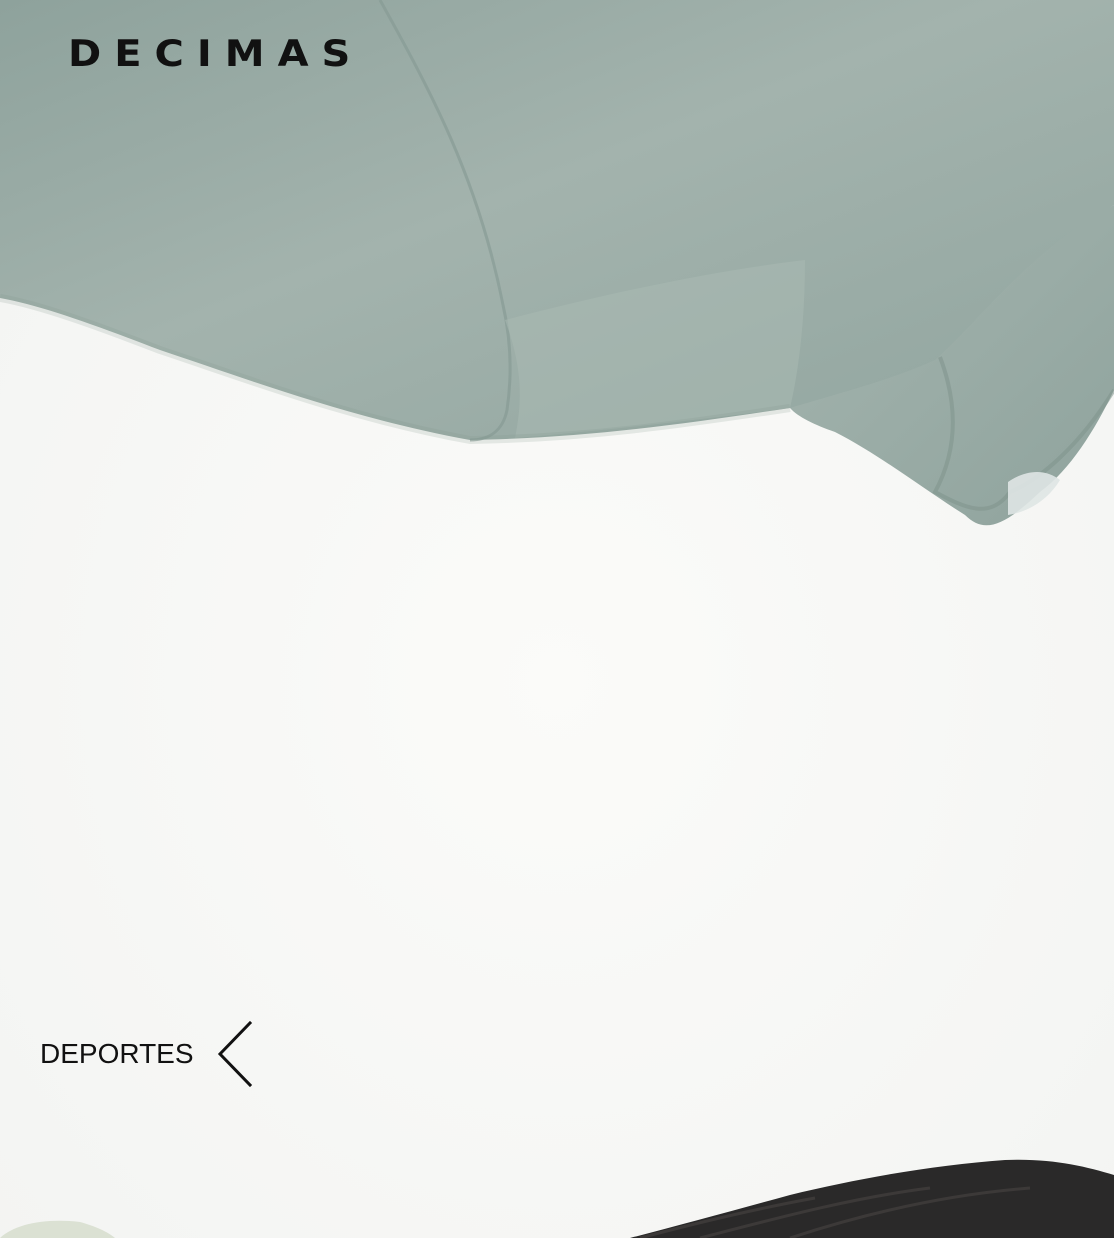 The width and height of the screenshot is (1114, 1238). I want to click on category-label: DEPORTES, so click(117, 1054).